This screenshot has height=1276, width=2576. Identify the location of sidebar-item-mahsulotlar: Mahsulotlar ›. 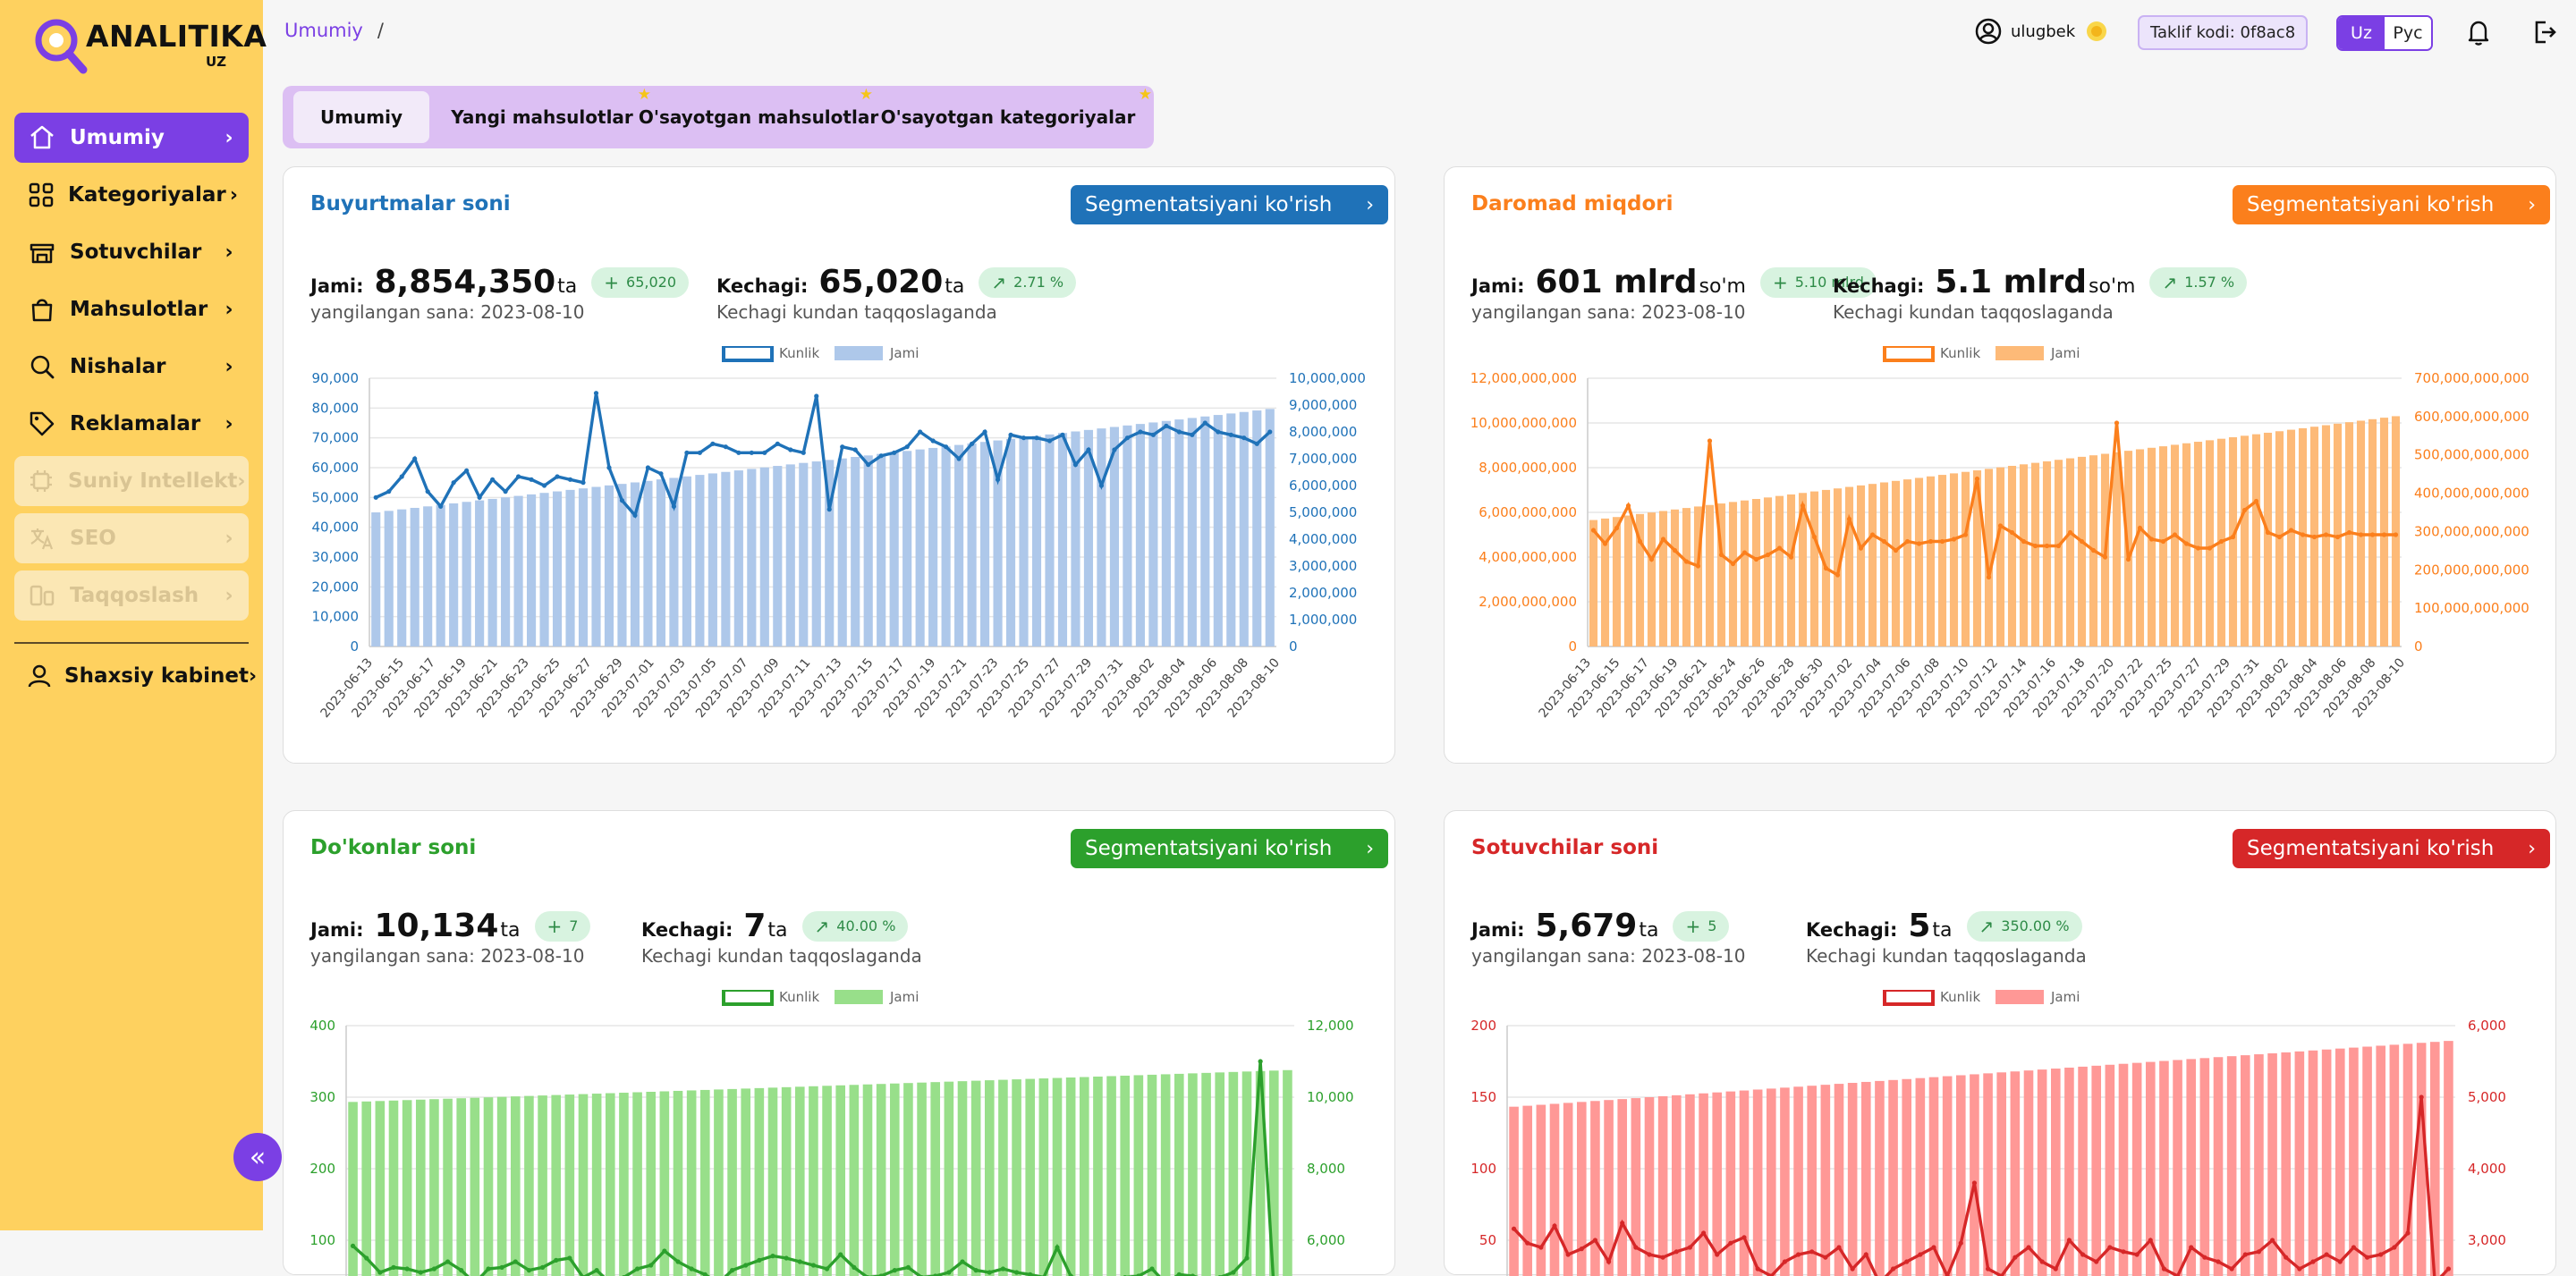
(131, 309).